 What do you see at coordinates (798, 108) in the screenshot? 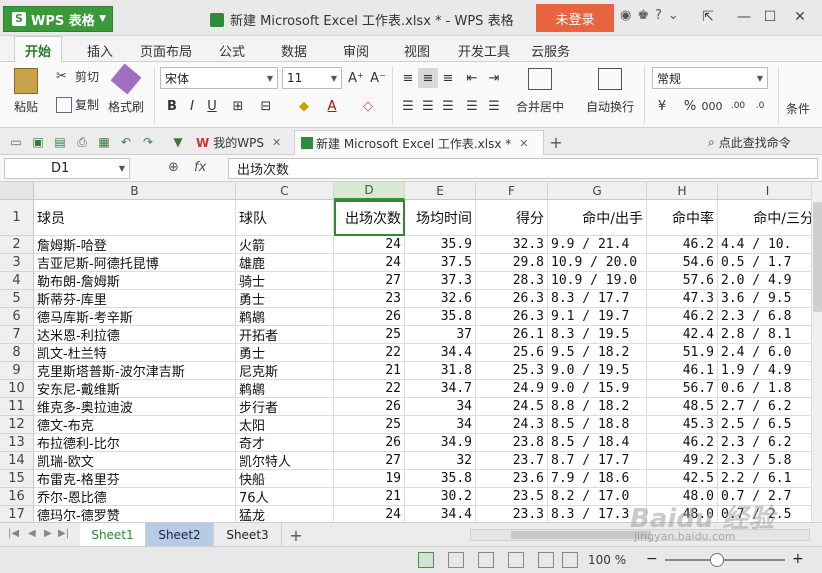
I see `conditional-format-button: 条件` at bounding box center [798, 108].